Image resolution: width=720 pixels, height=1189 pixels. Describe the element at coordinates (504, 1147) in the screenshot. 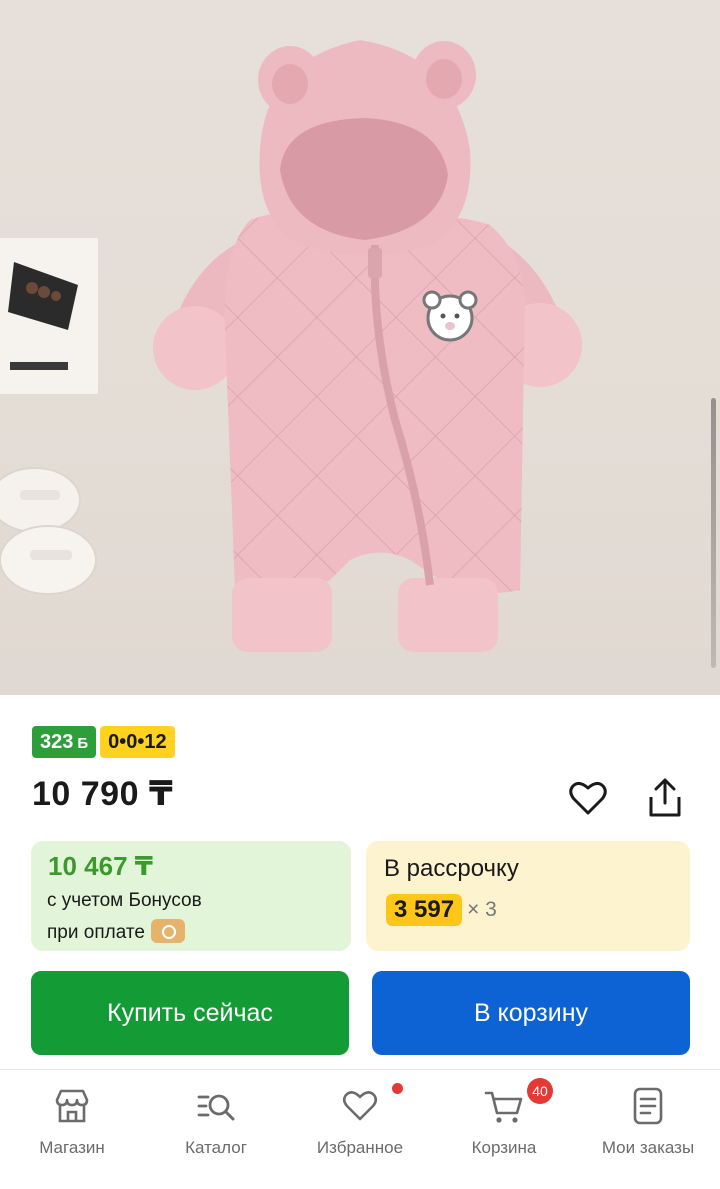

I see `nav-label-cart: Корзина` at that location.